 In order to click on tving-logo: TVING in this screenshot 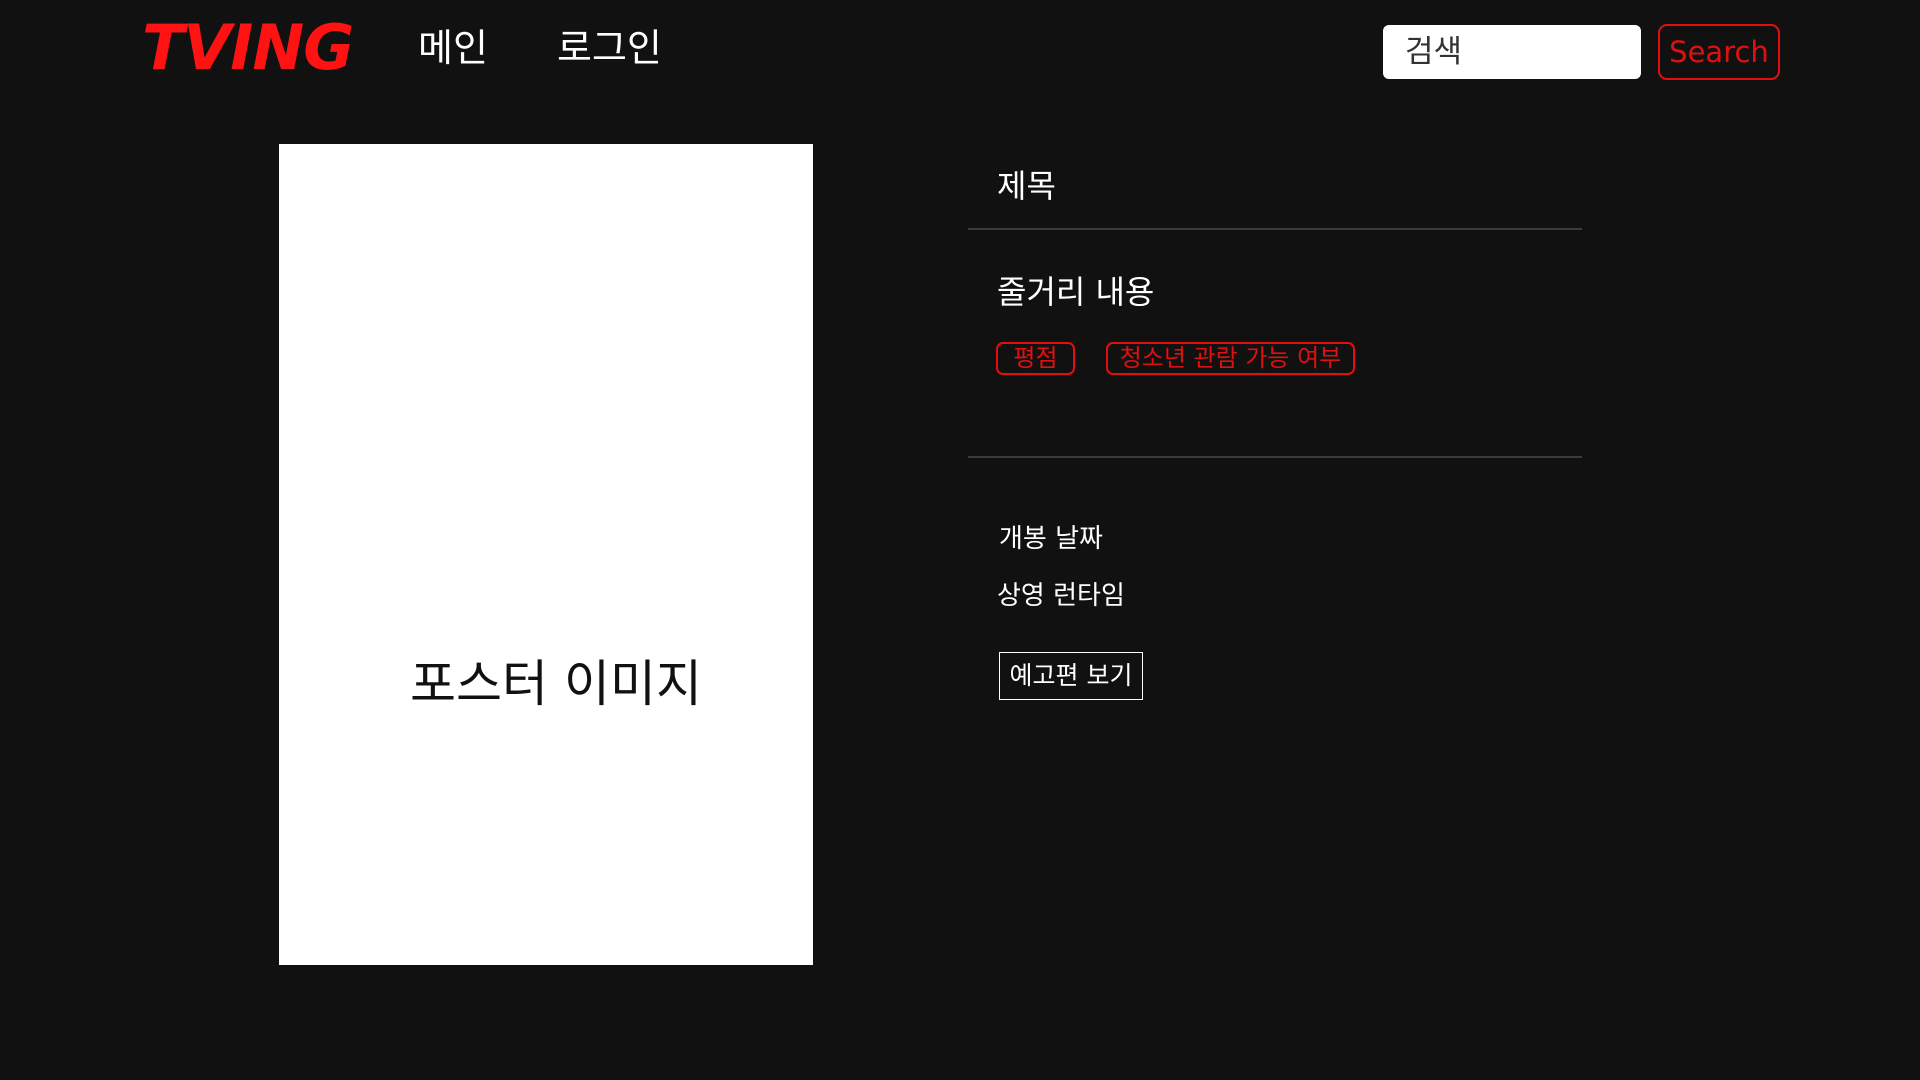, I will do `click(248, 48)`.